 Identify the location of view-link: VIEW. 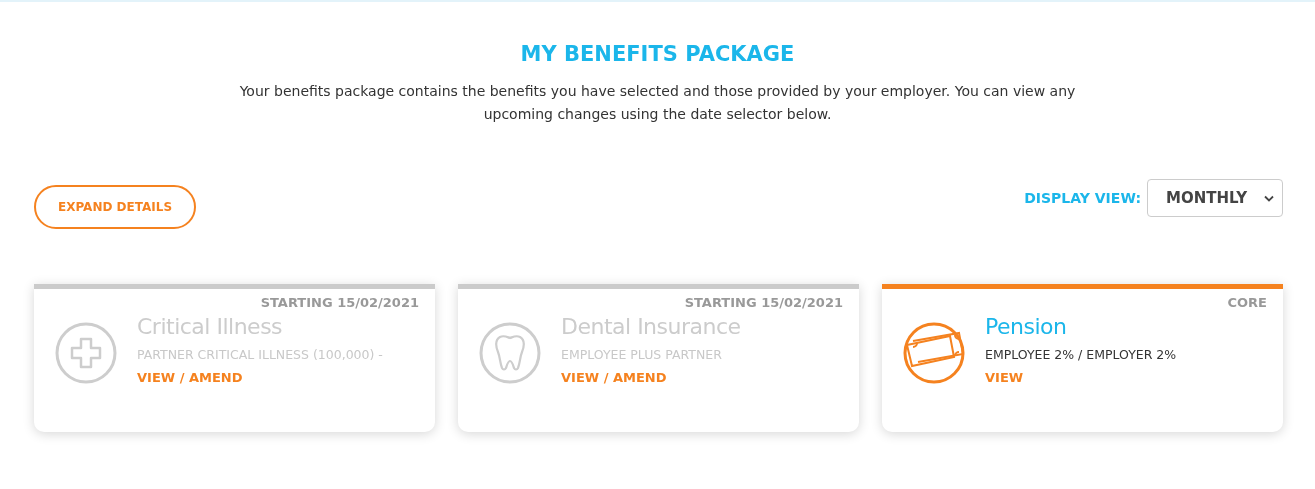
(1004, 377).